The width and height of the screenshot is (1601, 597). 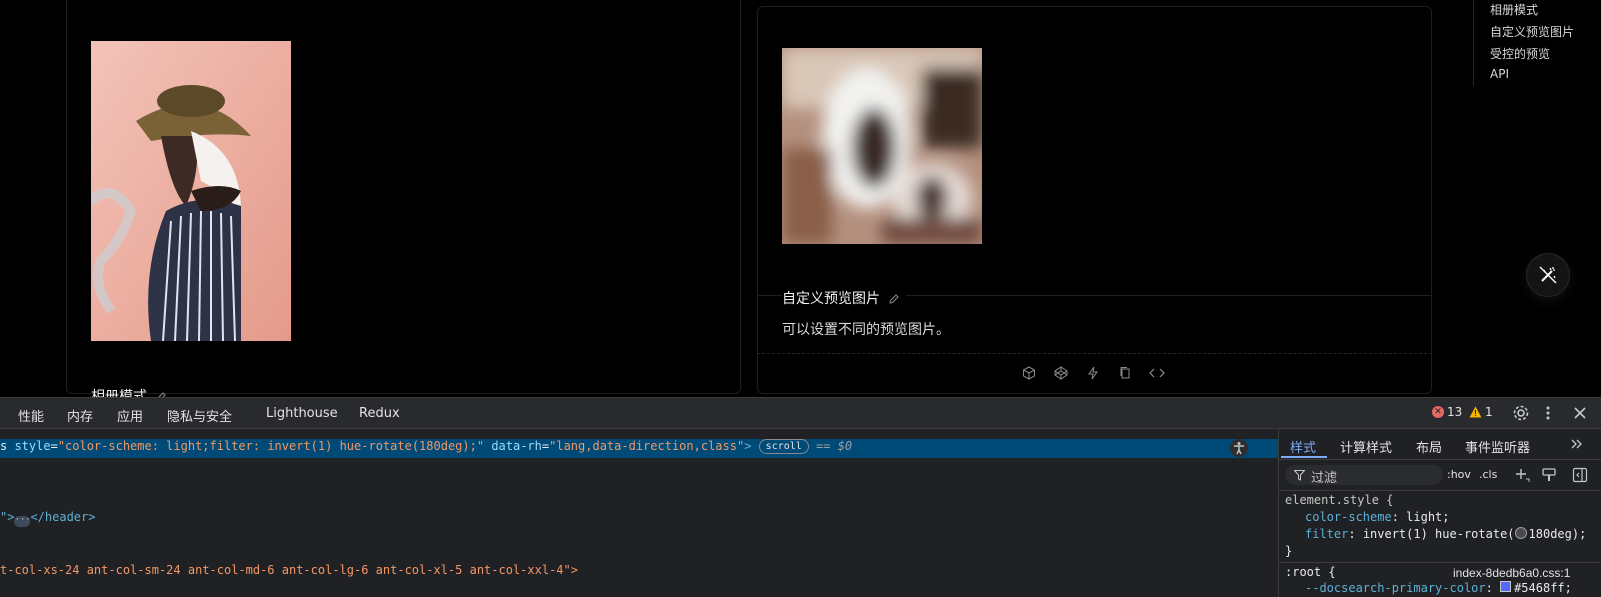 I want to click on thunder-icon, so click(x=1093, y=373).